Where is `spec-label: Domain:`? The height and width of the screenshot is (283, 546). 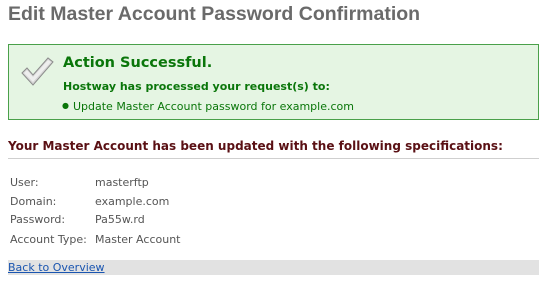
spec-label: Domain: is located at coordinates (33, 201).